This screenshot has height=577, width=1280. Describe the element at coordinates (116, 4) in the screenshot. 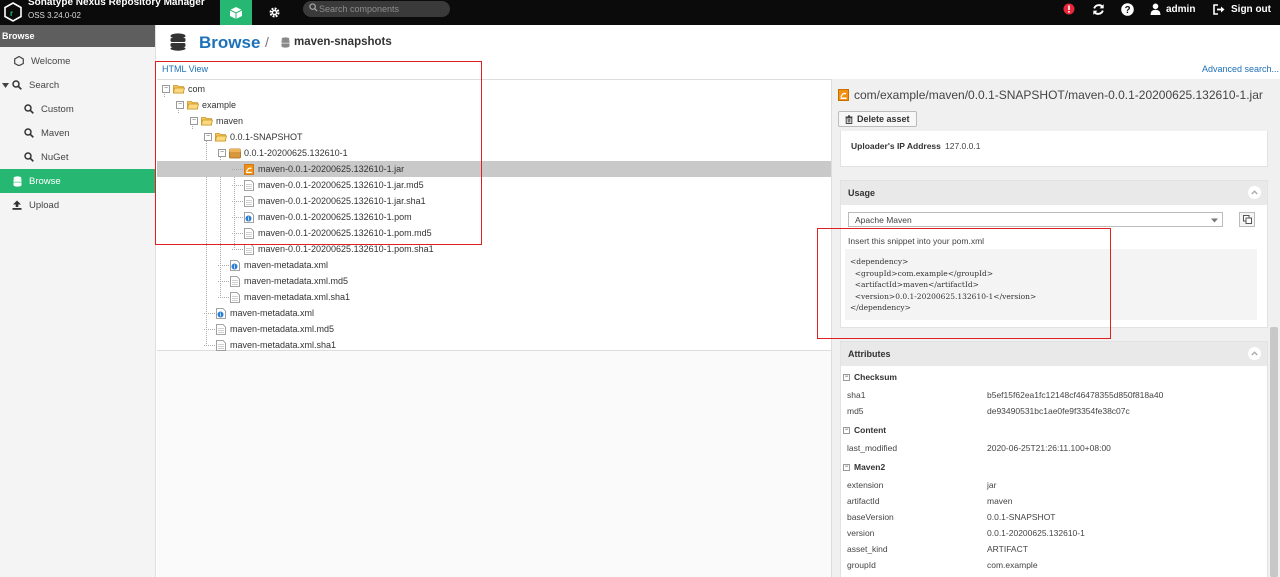

I see `product-title: Sonatype Nexus Repository Manager` at that location.